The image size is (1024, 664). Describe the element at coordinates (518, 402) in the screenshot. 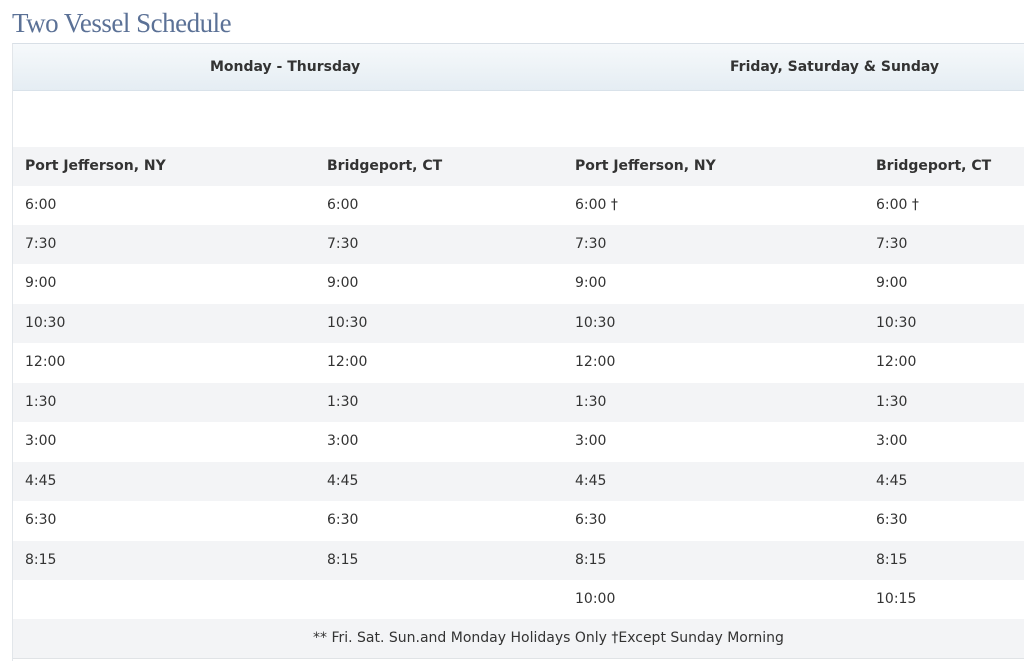

I see `table-row: 1:30 1:30 1:30 1:30` at that location.